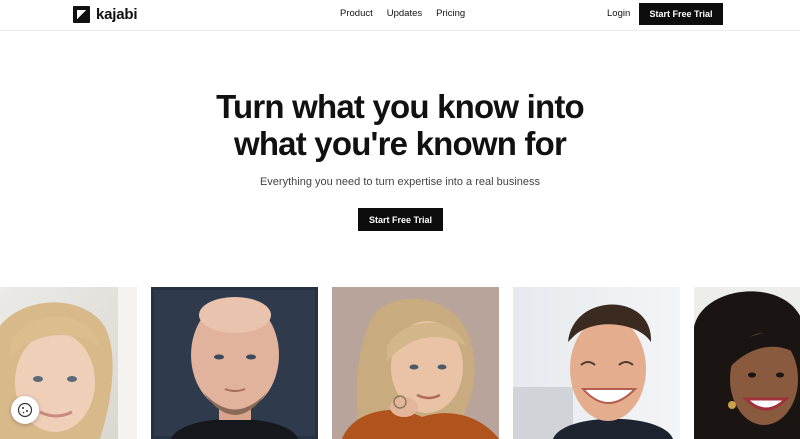 The width and height of the screenshot is (800, 439). What do you see at coordinates (747, 363) in the screenshot?
I see `portrait-curly-hair-woman` at bounding box center [747, 363].